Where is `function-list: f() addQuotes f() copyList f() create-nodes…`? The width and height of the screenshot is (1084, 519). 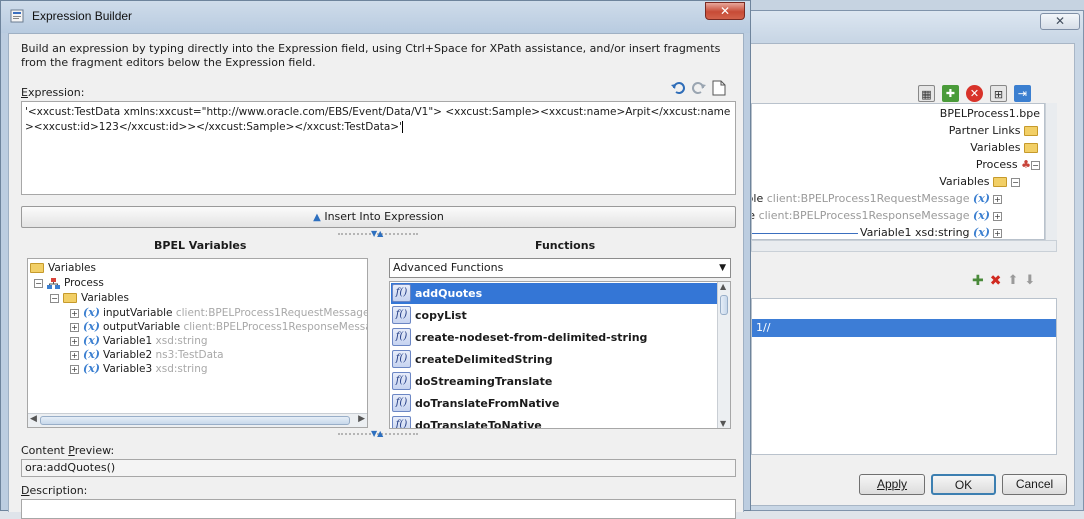
function-list: f() addQuotes f() copyList f() create-nodes… is located at coordinates (560, 355).